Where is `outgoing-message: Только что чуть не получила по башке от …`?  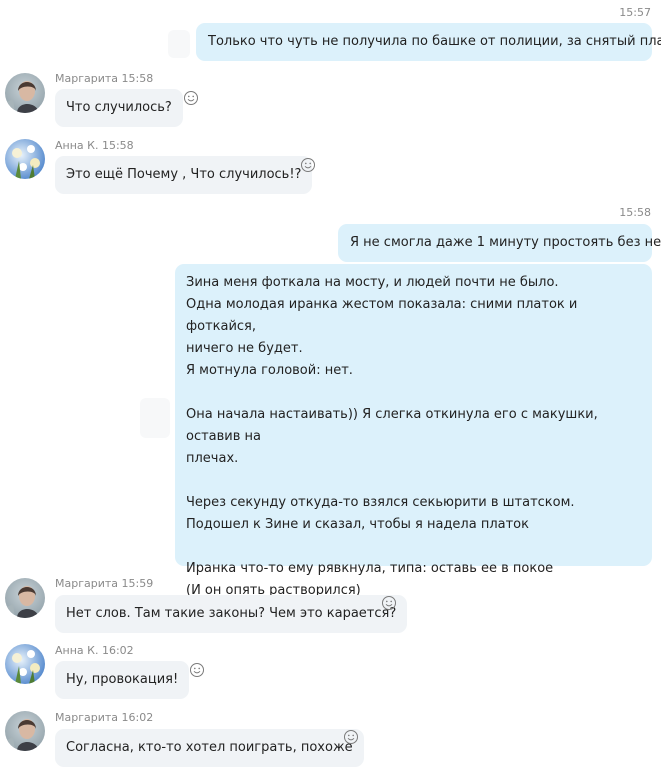 outgoing-message: Только что чуть не получила по башке от … is located at coordinates (428, 42).